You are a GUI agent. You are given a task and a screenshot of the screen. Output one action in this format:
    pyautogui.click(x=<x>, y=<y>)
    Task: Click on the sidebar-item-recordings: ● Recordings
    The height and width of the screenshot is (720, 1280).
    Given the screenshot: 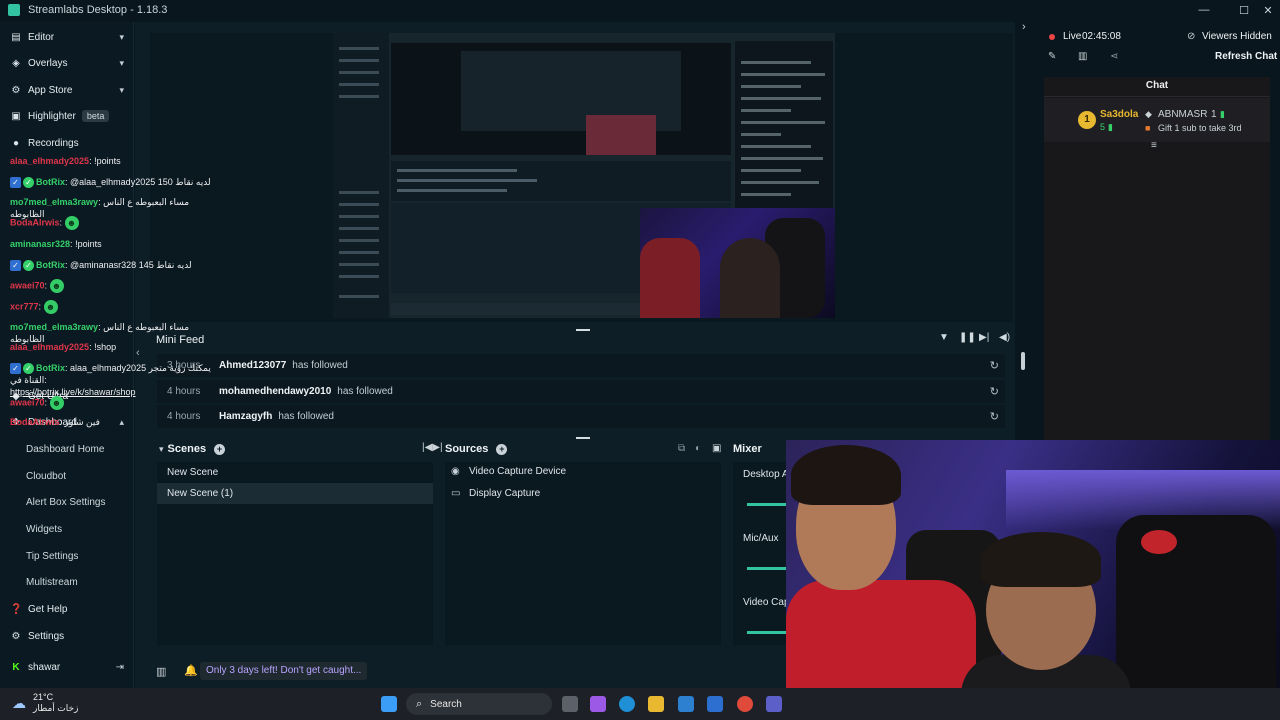 What is the action you would take?
    pyautogui.click(x=67, y=143)
    